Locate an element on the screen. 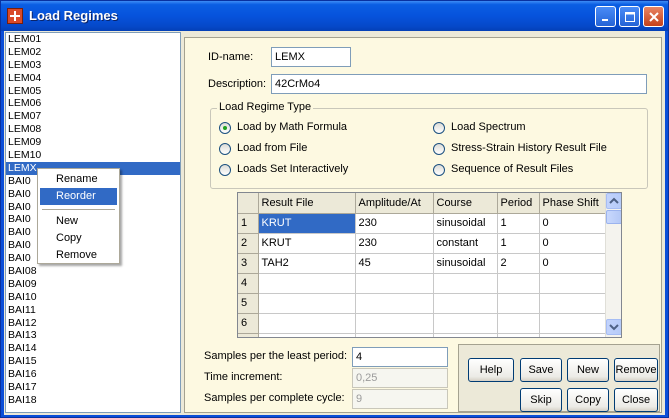 This screenshot has width=669, height=418. list-item: LEM05 is located at coordinates (93, 91).